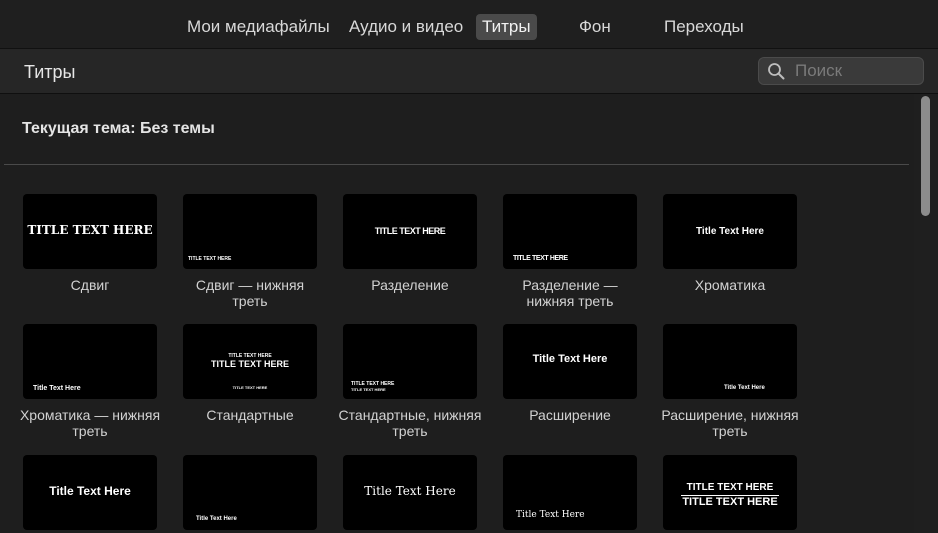 Image resolution: width=938 pixels, height=533 pixels. Describe the element at coordinates (926, 313) in the screenshot. I see `vertical-scrollbar` at that location.